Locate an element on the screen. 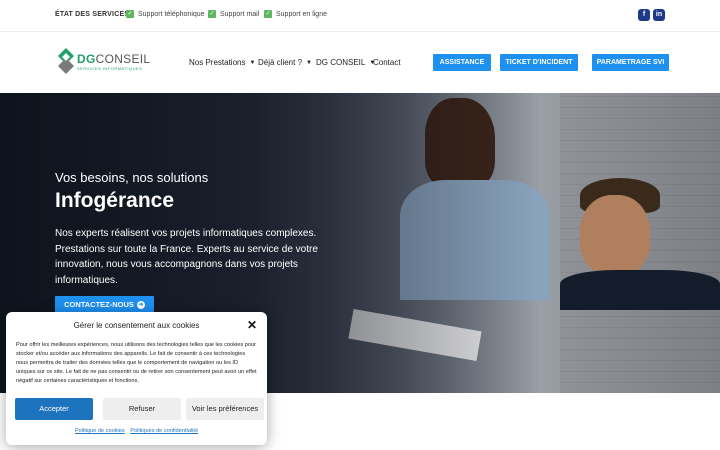 The height and width of the screenshot is (450, 720). preferences-button: Voir les préférences is located at coordinates (225, 409).